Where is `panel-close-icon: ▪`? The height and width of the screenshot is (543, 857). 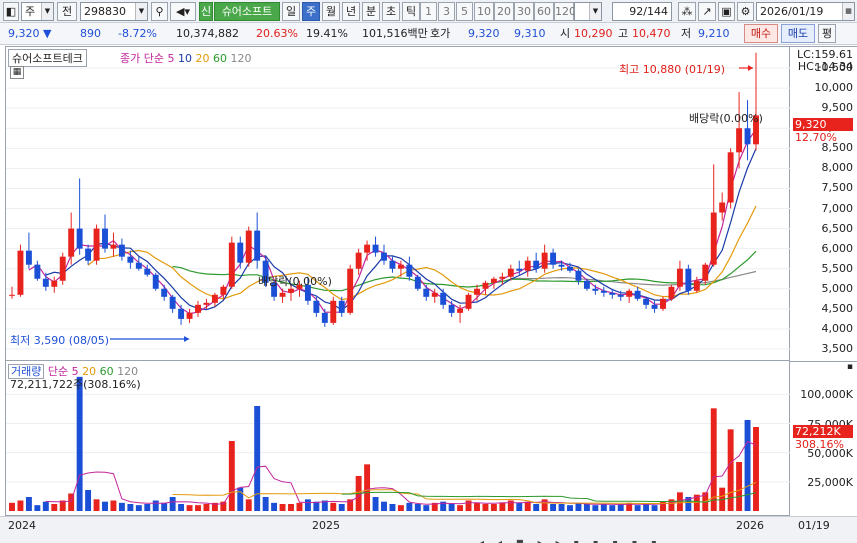 panel-close-icon: ▪ is located at coordinates (850, 367).